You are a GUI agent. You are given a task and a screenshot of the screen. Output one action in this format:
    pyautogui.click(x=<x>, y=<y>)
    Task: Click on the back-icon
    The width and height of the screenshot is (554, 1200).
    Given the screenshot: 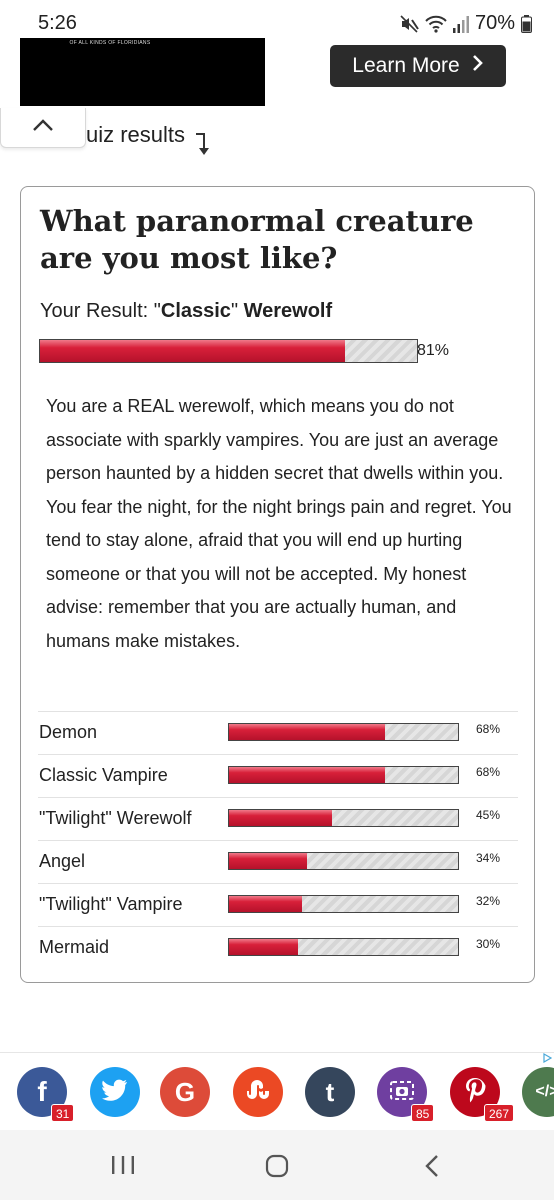 What is the action you would take?
    pyautogui.click(x=431, y=1166)
    